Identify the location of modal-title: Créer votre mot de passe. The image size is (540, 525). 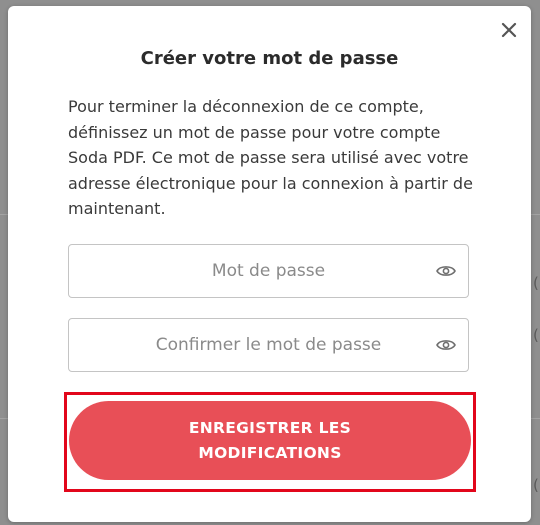
(269, 58).